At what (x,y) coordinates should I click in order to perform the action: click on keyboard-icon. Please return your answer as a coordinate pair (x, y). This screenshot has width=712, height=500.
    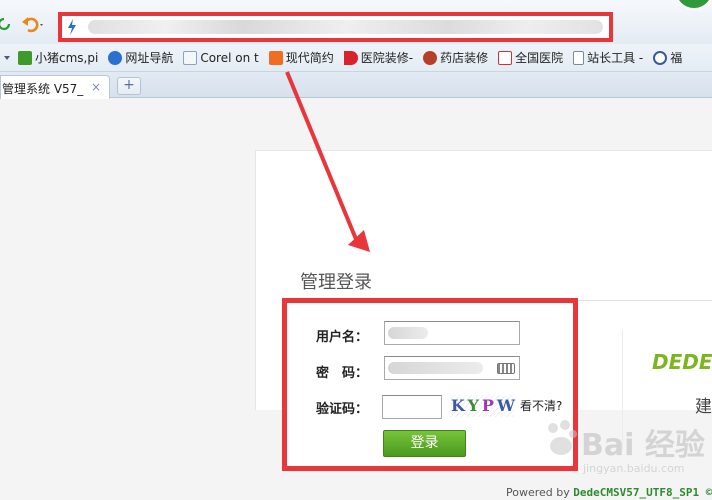
    Looking at the image, I should click on (506, 368).